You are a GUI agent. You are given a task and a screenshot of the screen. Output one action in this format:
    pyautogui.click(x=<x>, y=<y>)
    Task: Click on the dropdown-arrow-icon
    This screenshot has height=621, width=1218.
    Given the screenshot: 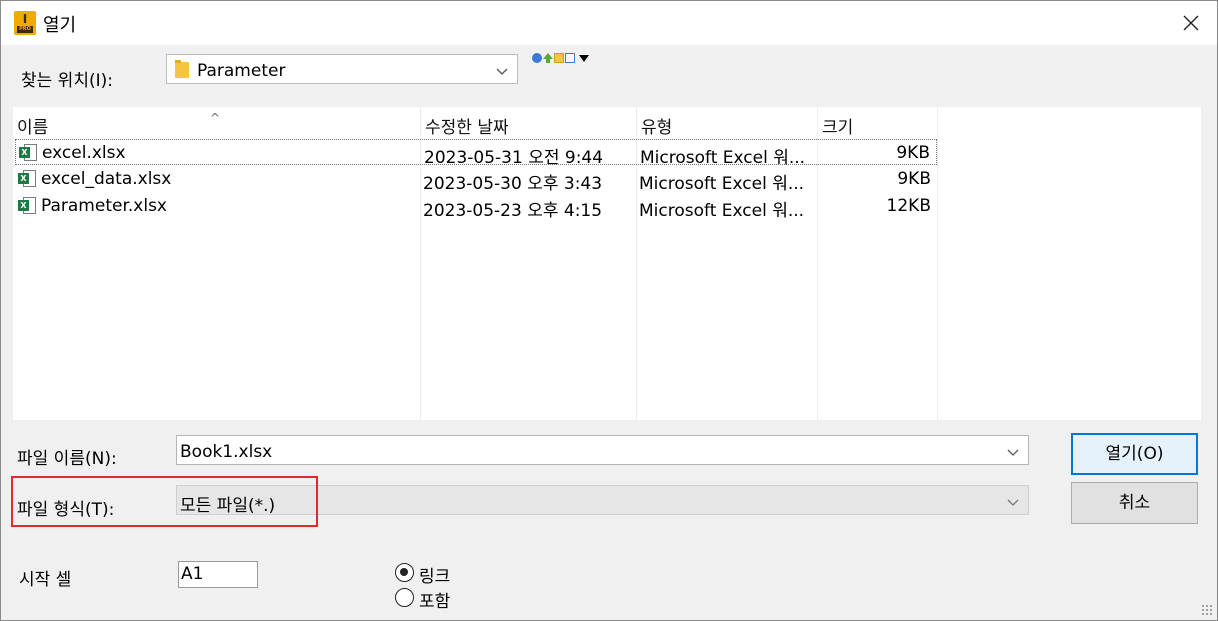 What is the action you would take?
    pyautogui.click(x=584, y=58)
    